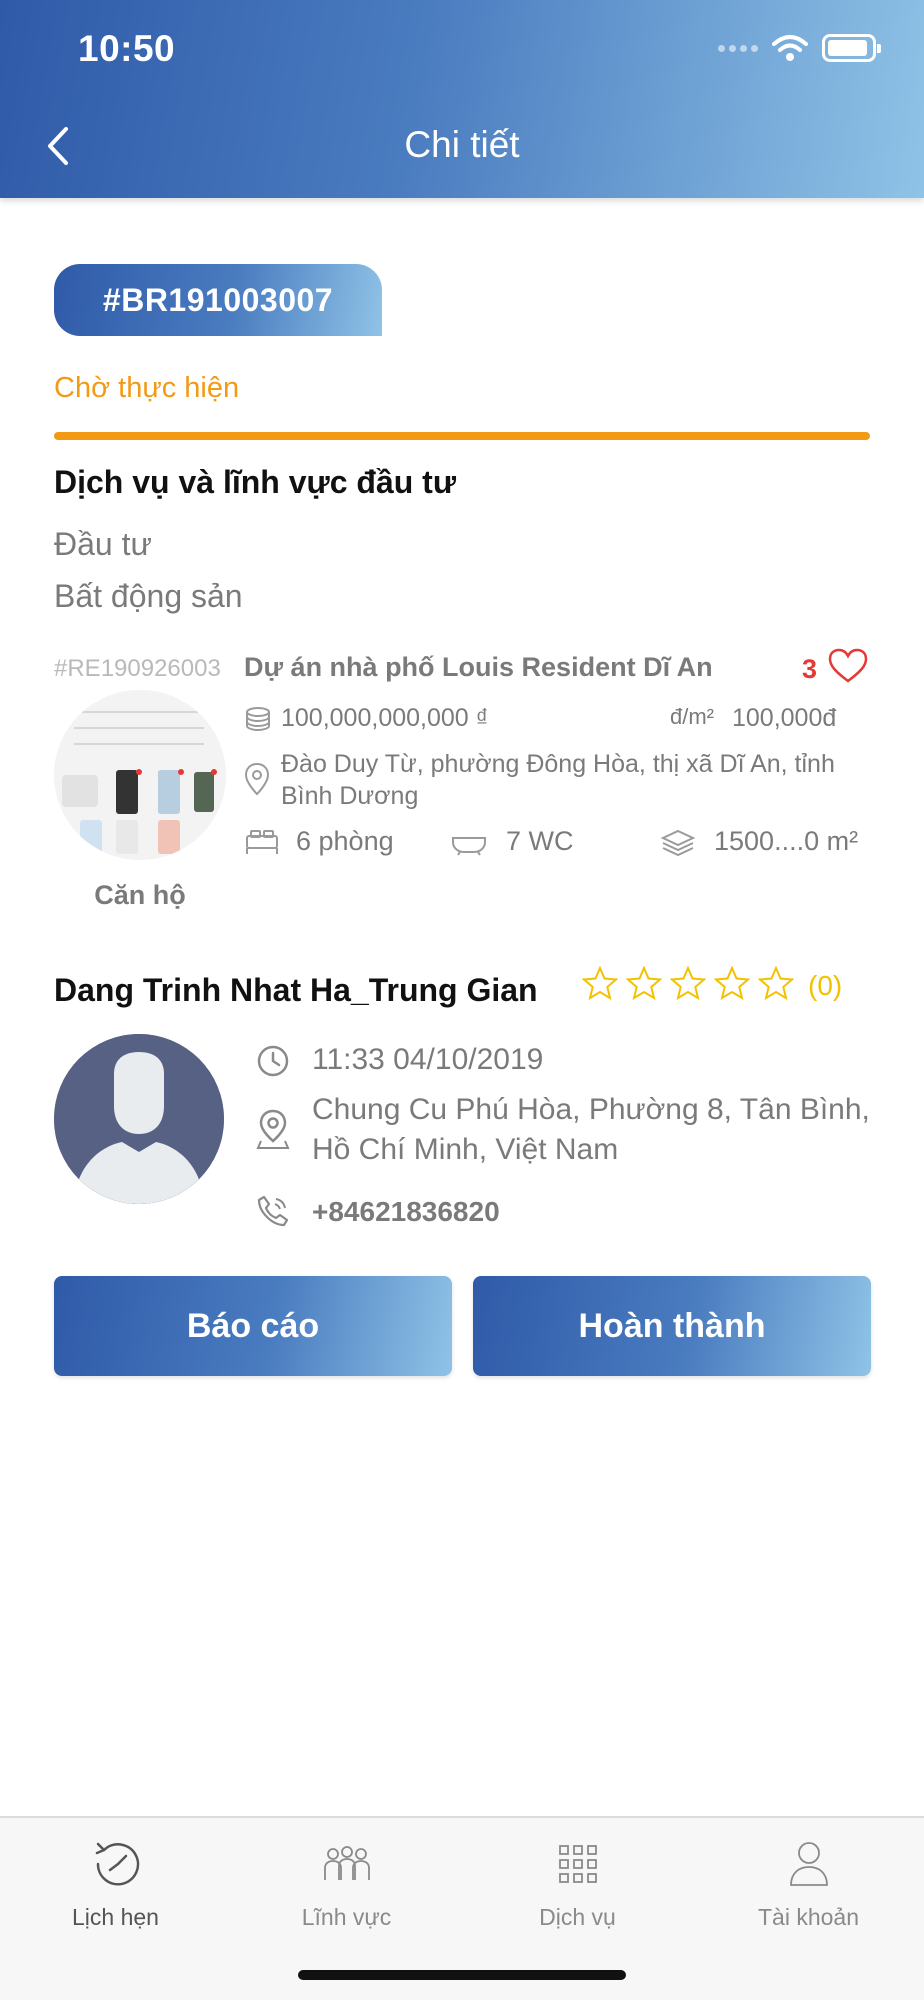  I want to click on phone-icon, so click(273, 1211).